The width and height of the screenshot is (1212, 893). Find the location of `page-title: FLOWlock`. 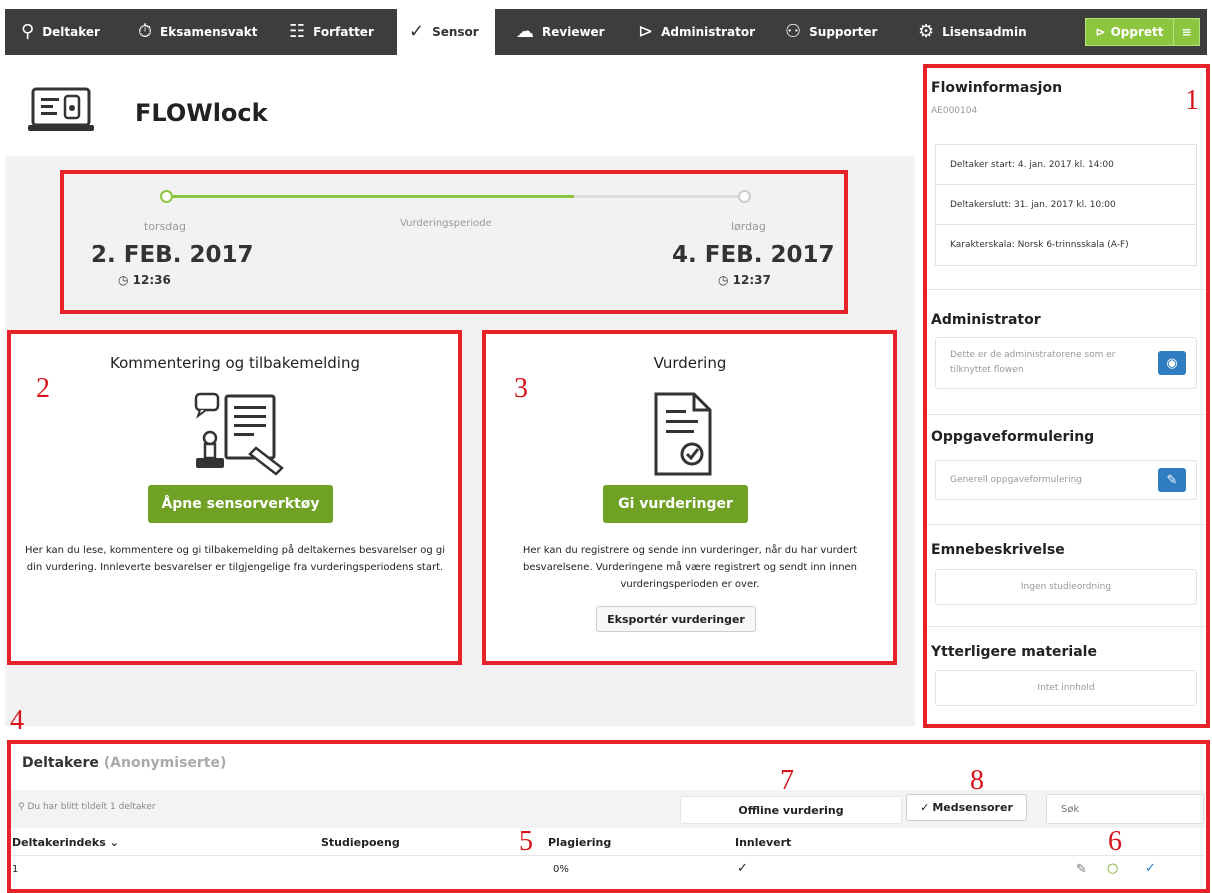

page-title: FLOWlock is located at coordinates (201, 113).